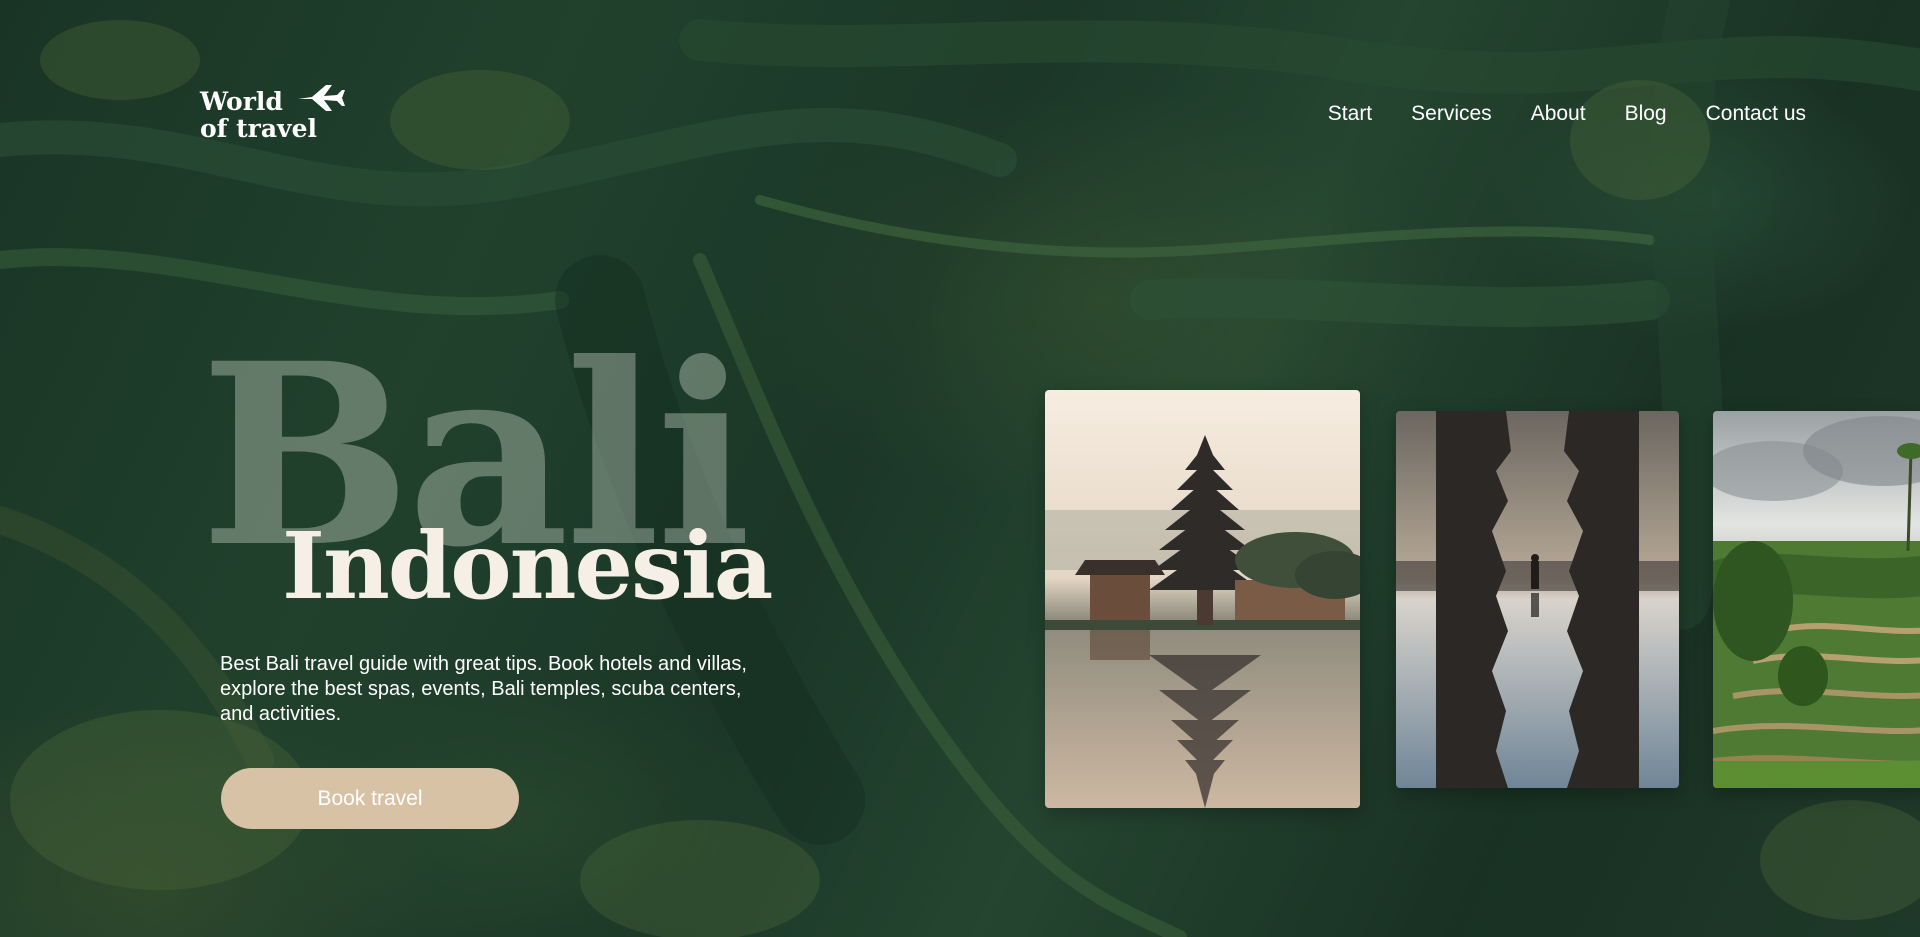  I want to click on rice-terraces-image, so click(1816, 599).